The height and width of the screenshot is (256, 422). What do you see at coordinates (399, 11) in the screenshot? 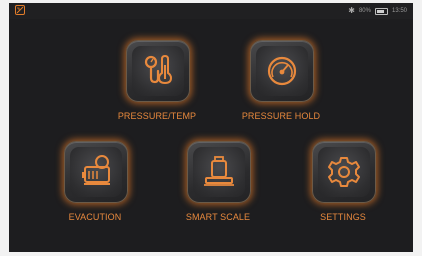
I see `clock: 13:50` at bounding box center [399, 11].